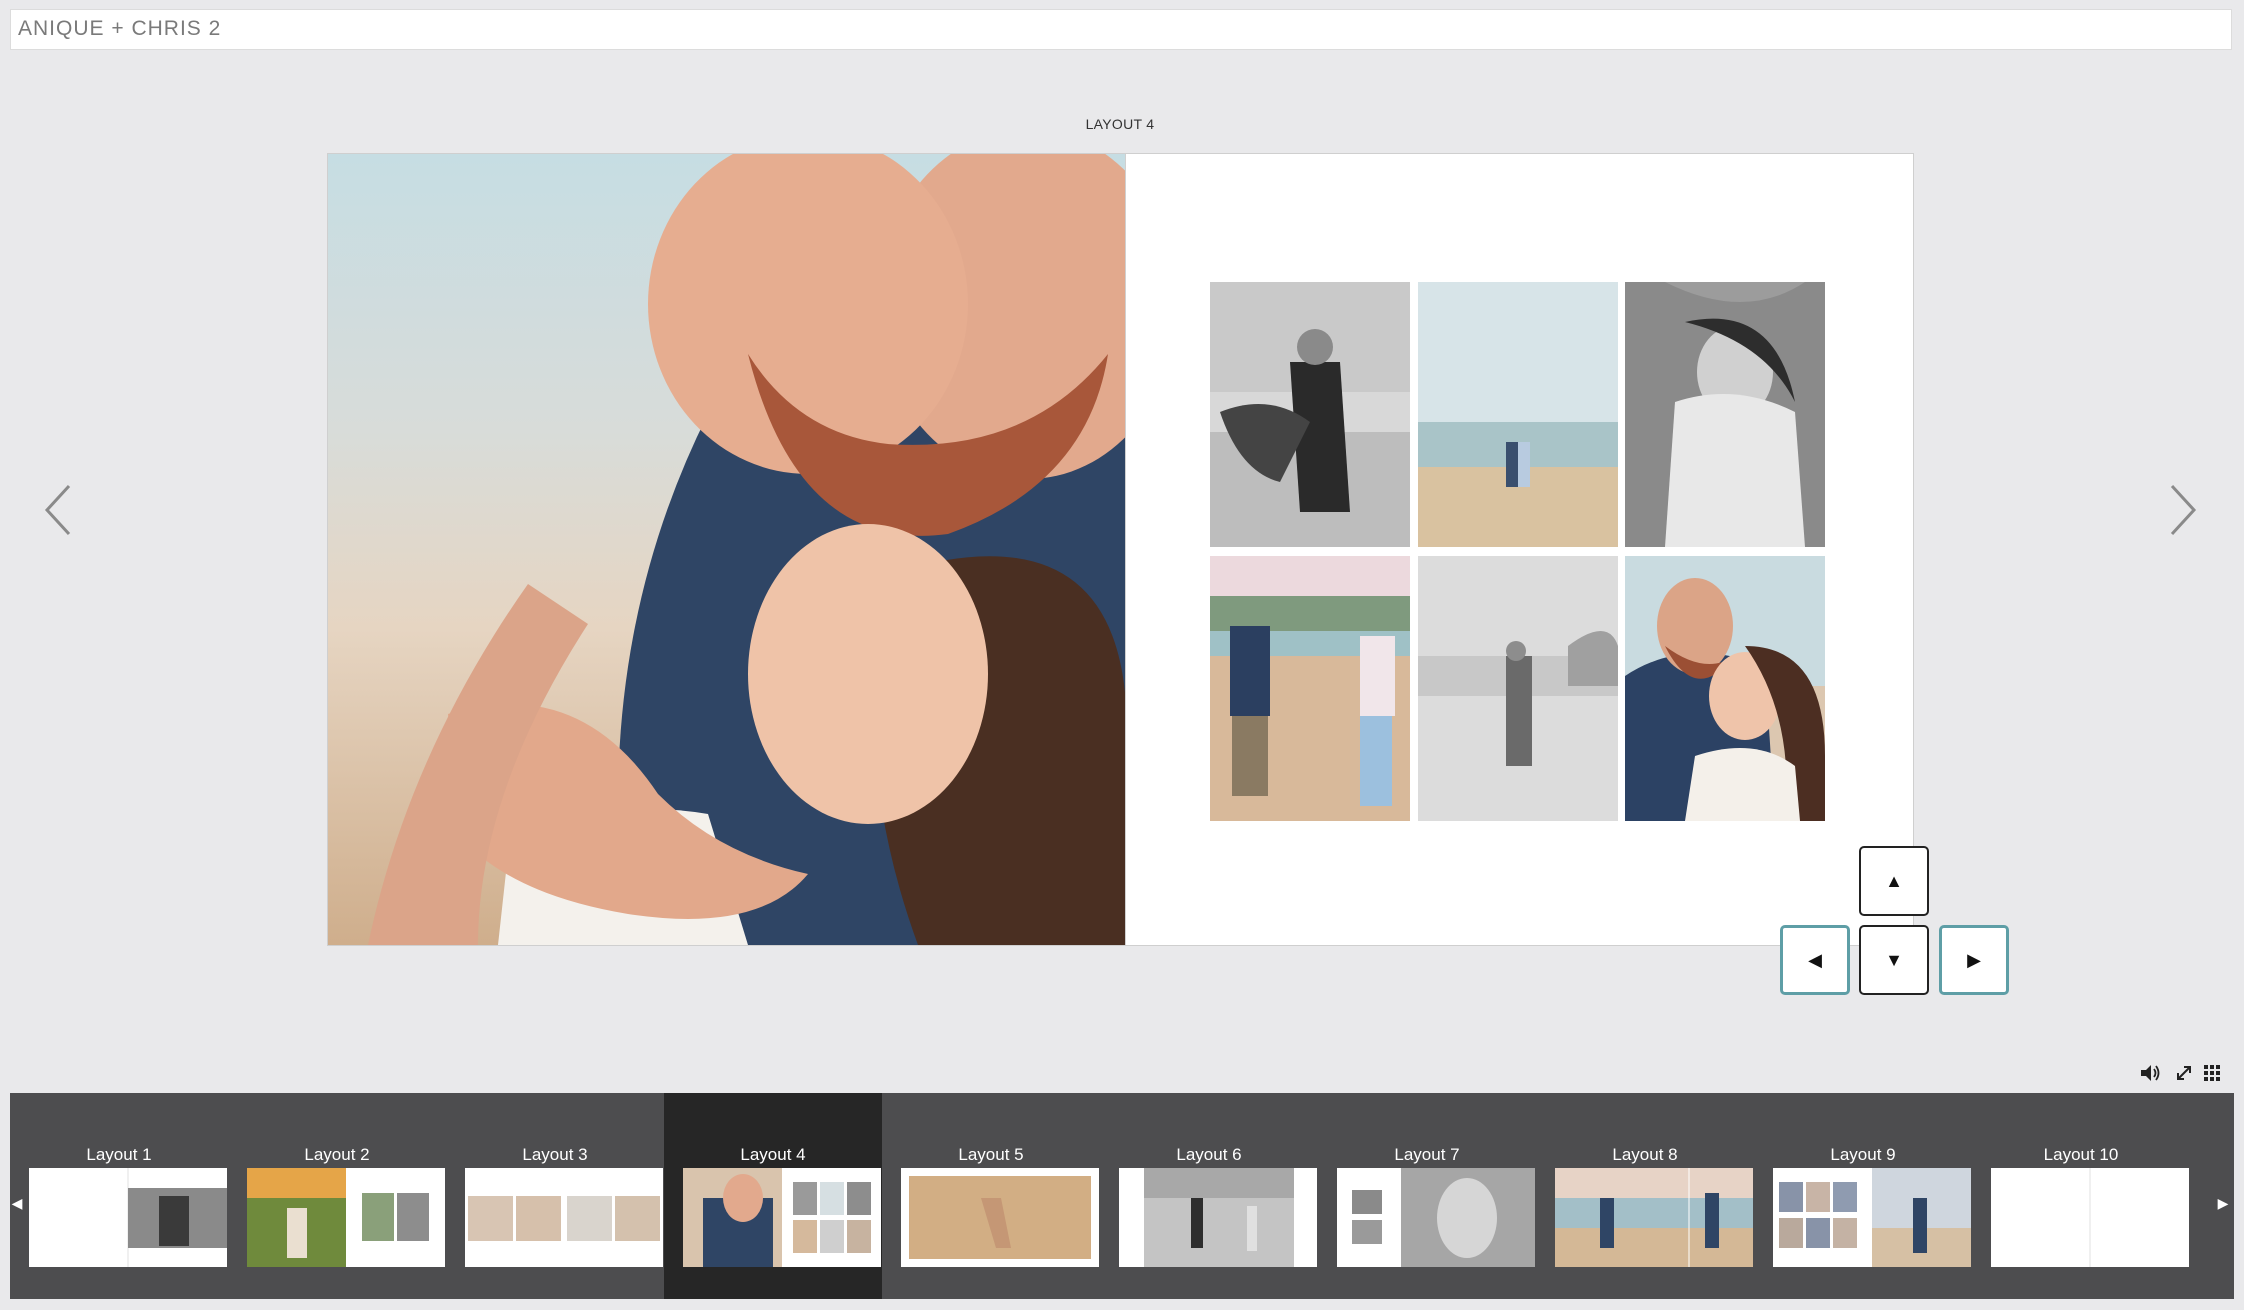  What do you see at coordinates (1125, 549) in the screenshot?
I see `page-fold` at bounding box center [1125, 549].